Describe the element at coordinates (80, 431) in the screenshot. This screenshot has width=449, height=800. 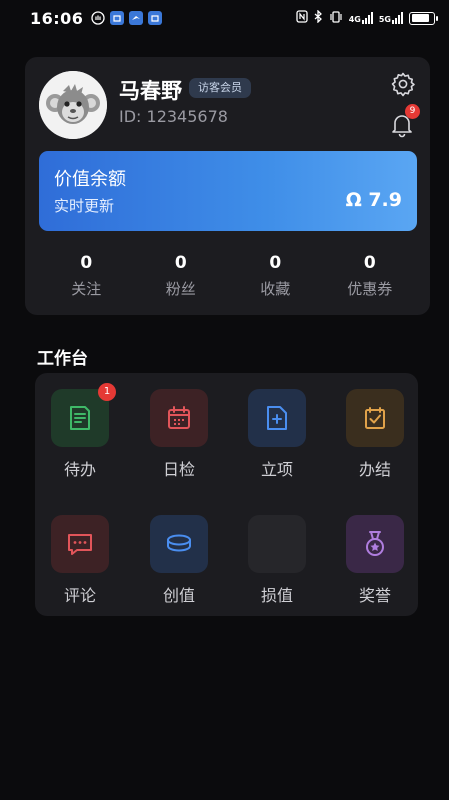
I see `workbench-item-todo: 1 待办` at that location.